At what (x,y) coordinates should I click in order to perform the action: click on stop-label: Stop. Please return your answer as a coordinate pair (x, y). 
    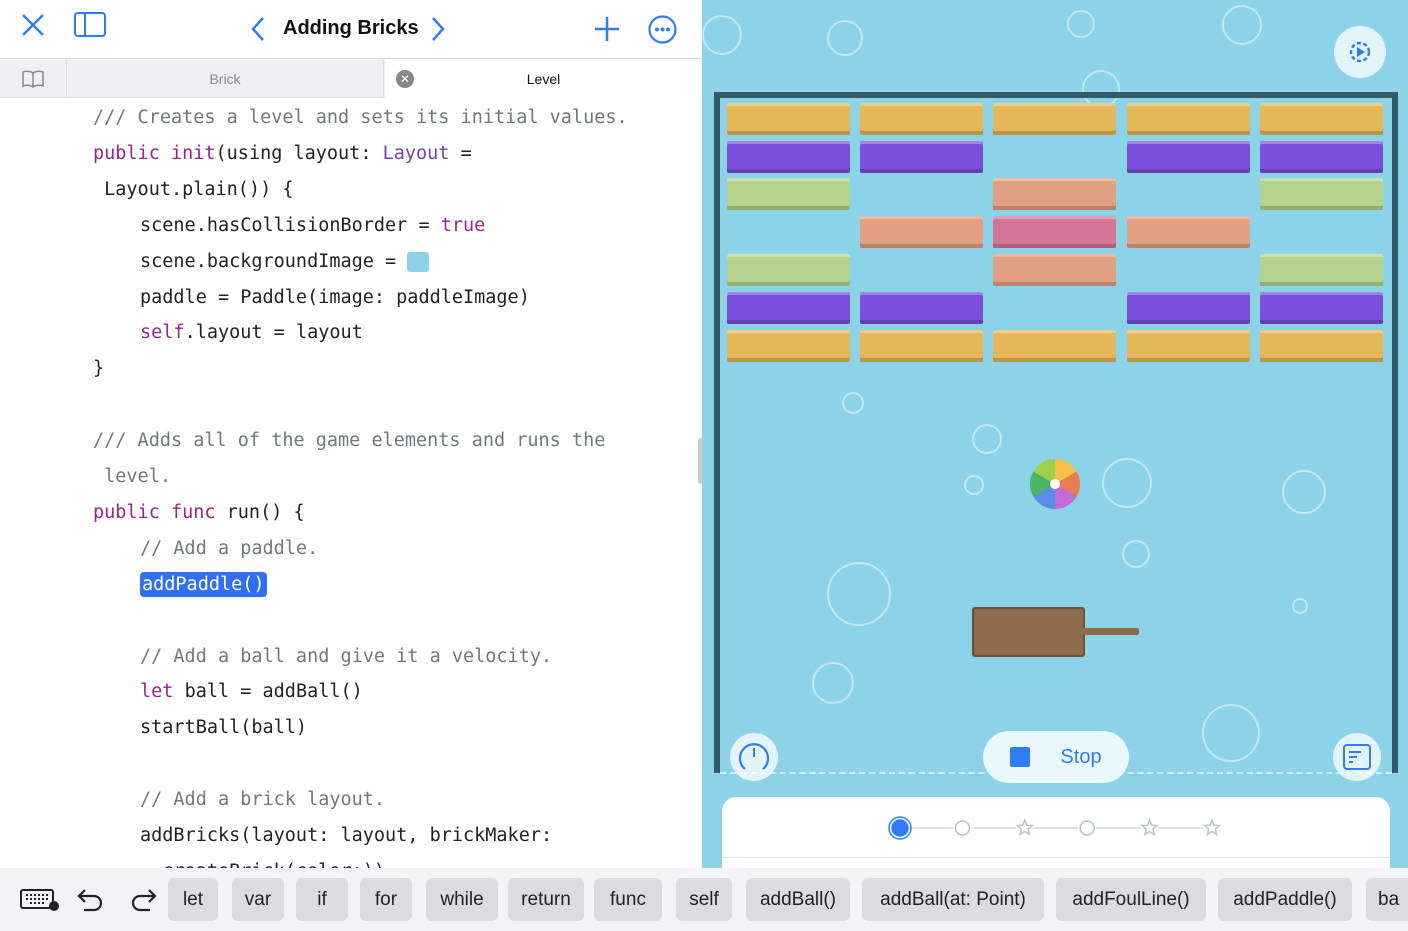
    Looking at the image, I should click on (1081, 756).